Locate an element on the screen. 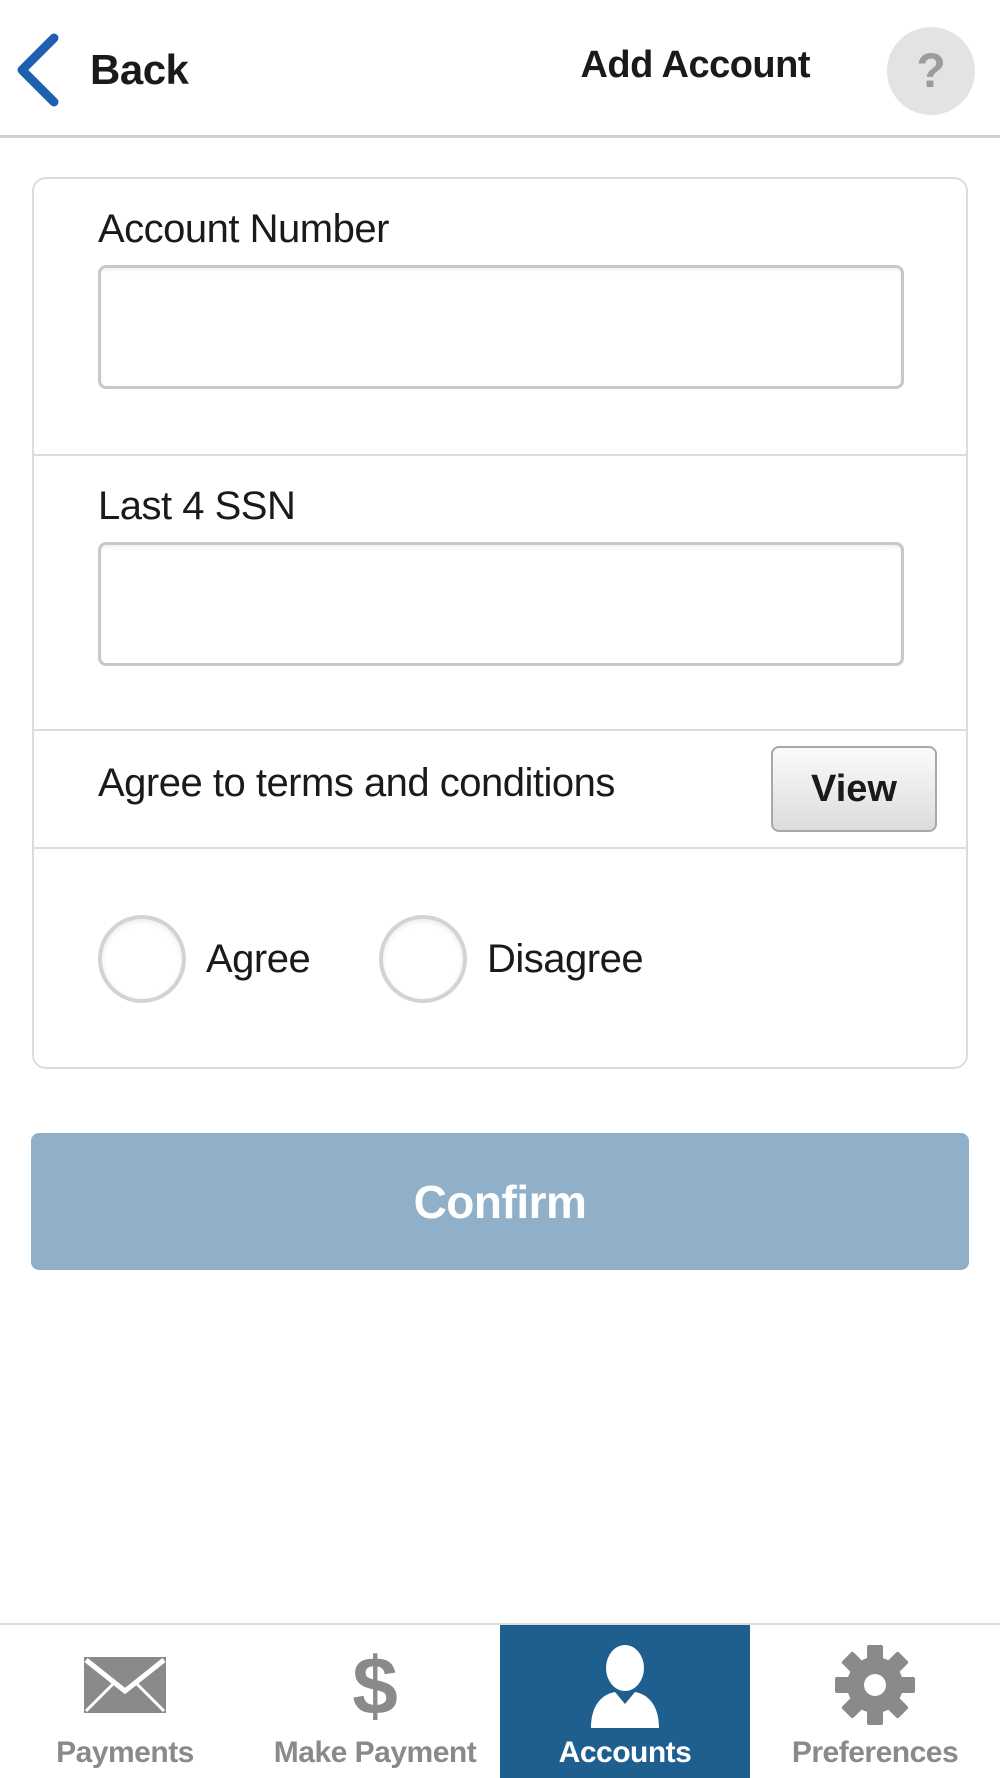  disagree-label: Disagree is located at coordinates (565, 958).